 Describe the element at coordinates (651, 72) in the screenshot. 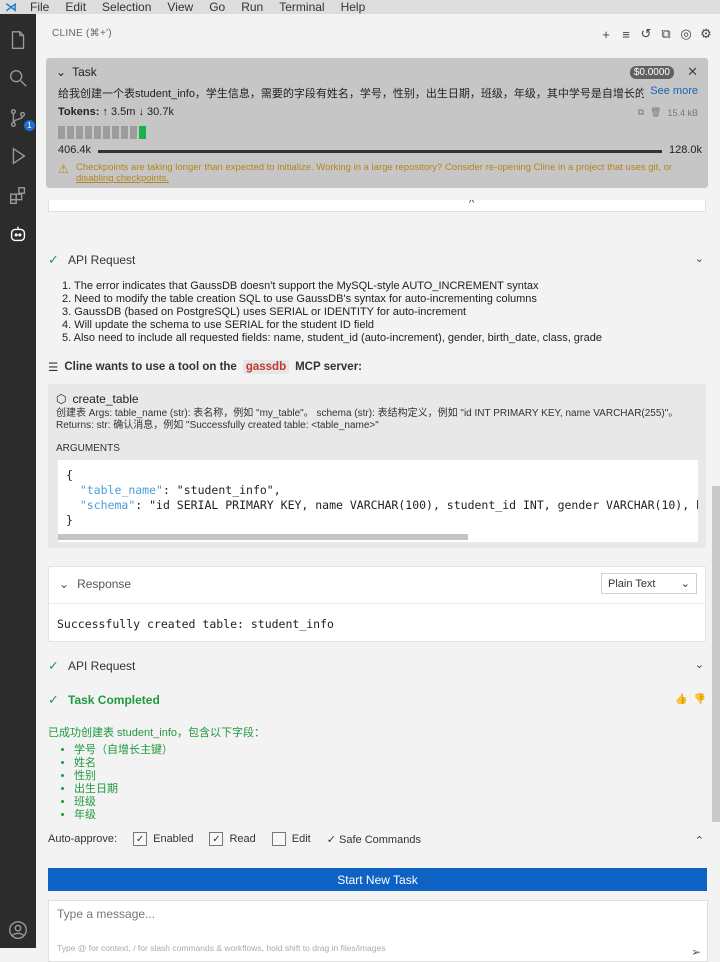

I see `cost-badge: $0.0000` at that location.